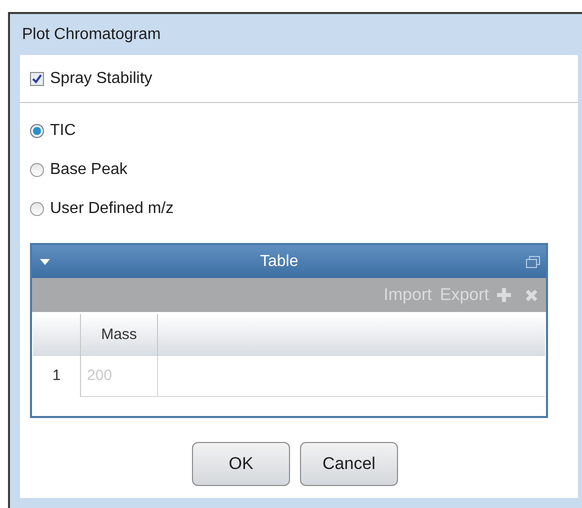  Describe the element at coordinates (349, 464) in the screenshot. I see `dialog-button: Cancel` at that location.